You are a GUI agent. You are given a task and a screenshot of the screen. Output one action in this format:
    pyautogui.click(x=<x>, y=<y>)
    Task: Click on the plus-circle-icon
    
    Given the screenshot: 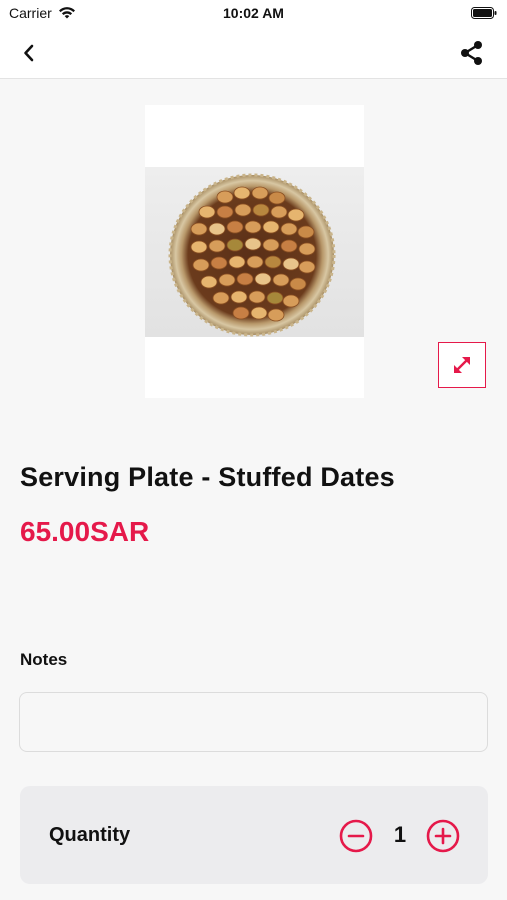 What is the action you would take?
    pyautogui.click(x=443, y=836)
    